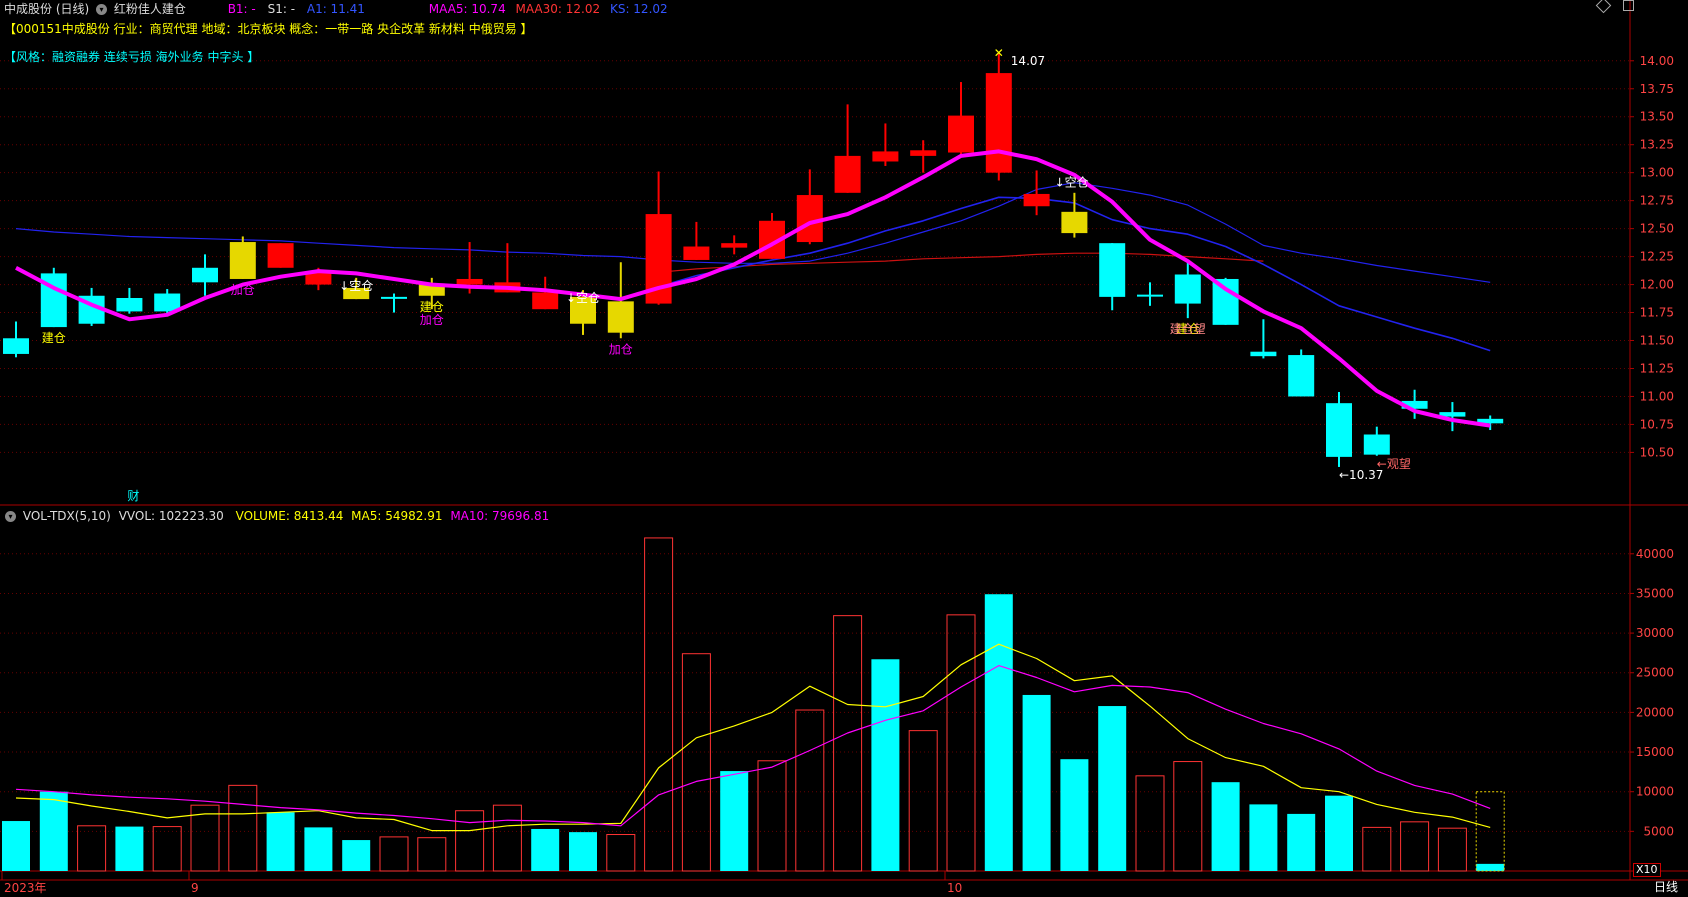 The width and height of the screenshot is (1688, 897). I want to click on restore-icon, so click(1628, 5).